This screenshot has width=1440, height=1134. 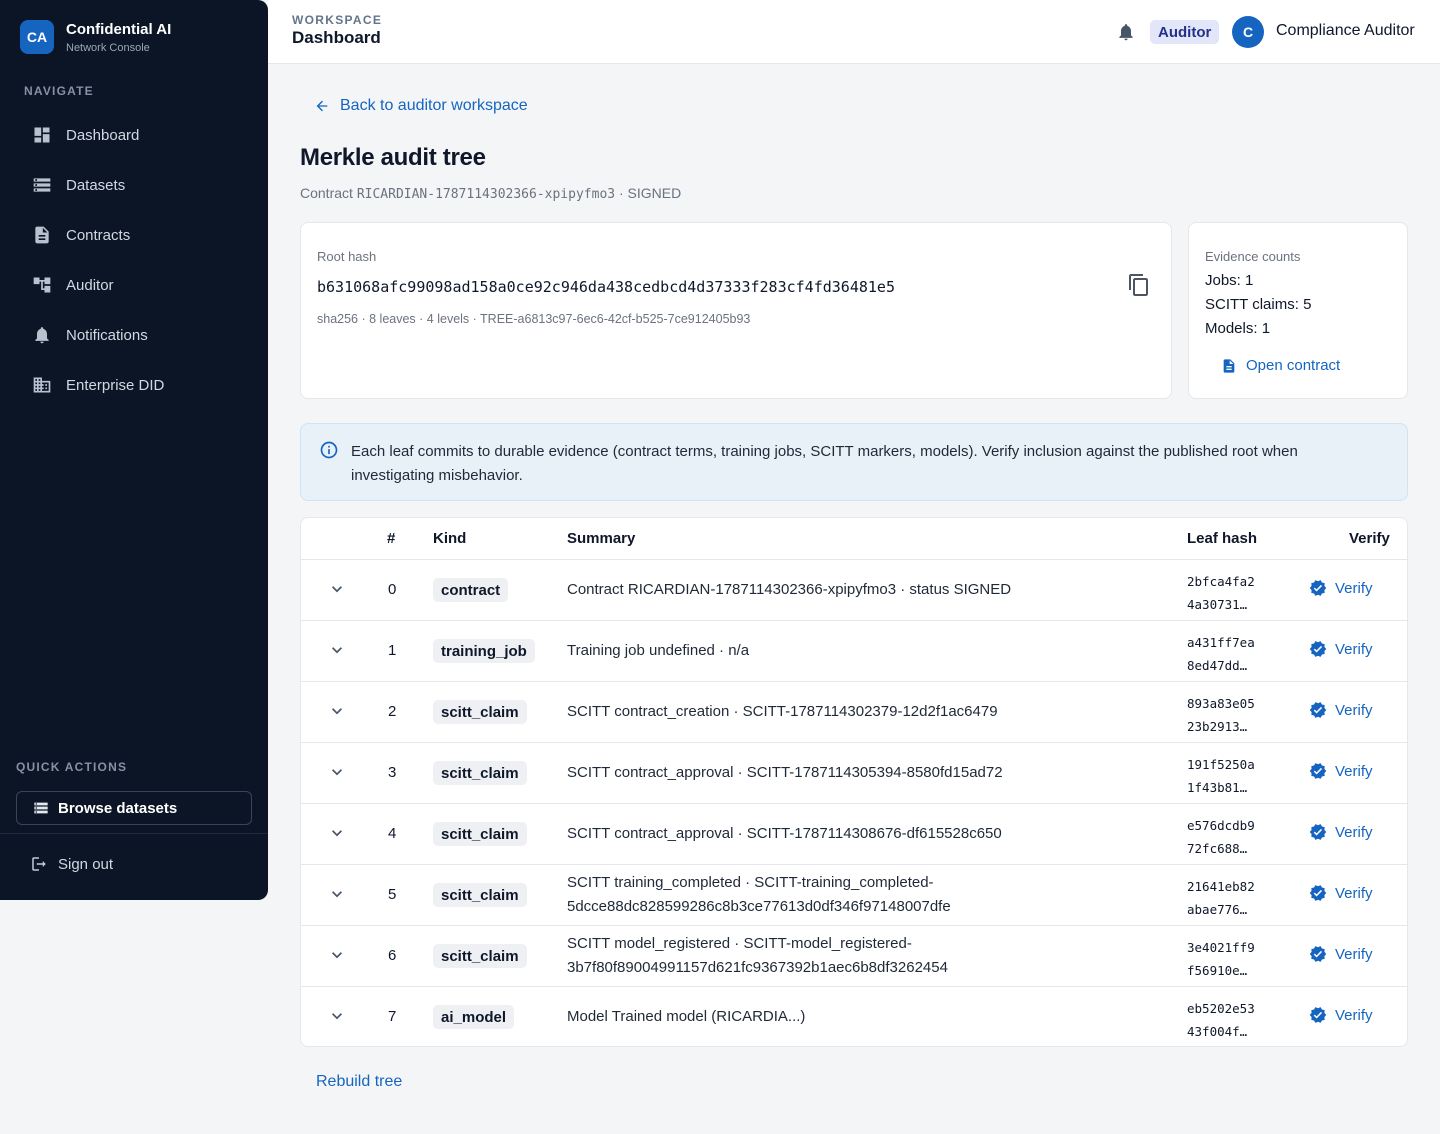 I want to click on avatar: C, so click(x=1248, y=32).